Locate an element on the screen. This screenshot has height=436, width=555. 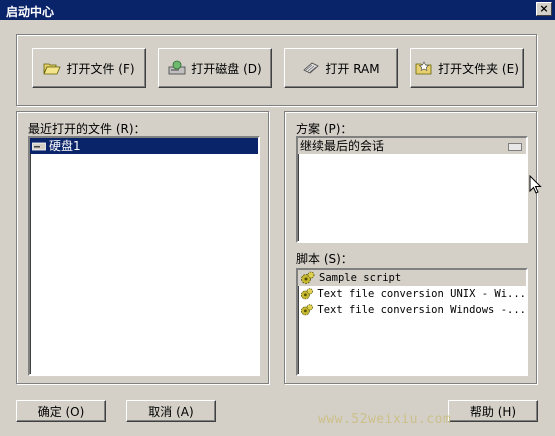
list-item-label: Sample script is located at coordinates (360, 278).